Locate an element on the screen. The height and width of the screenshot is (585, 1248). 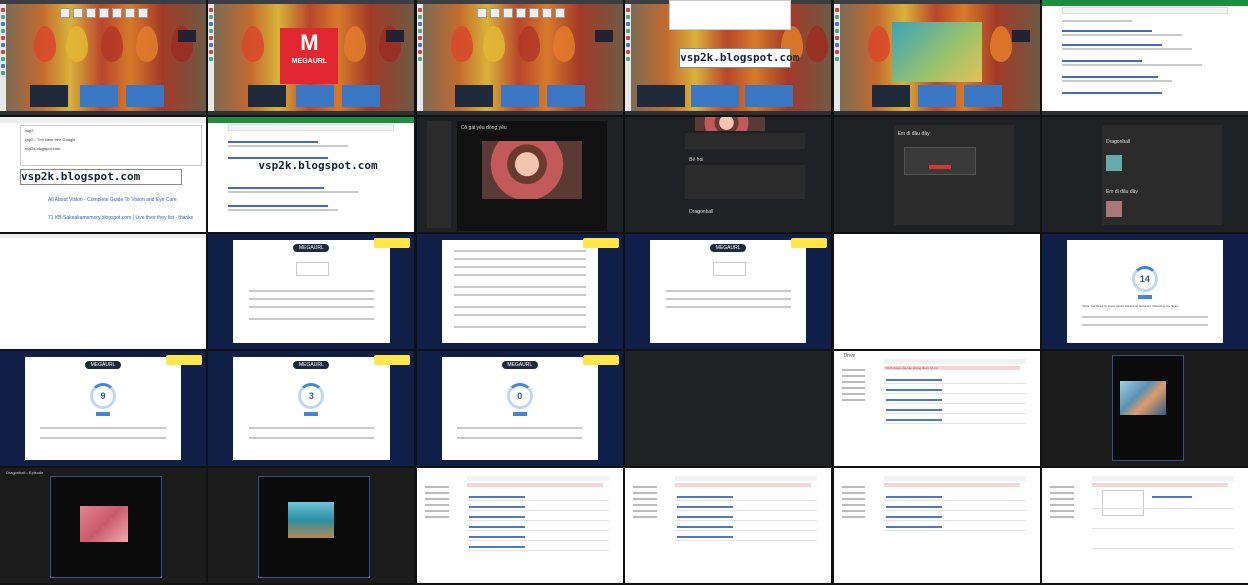
frame-countdown-0: MEGAURL 0 is located at coordinates (519, 408).